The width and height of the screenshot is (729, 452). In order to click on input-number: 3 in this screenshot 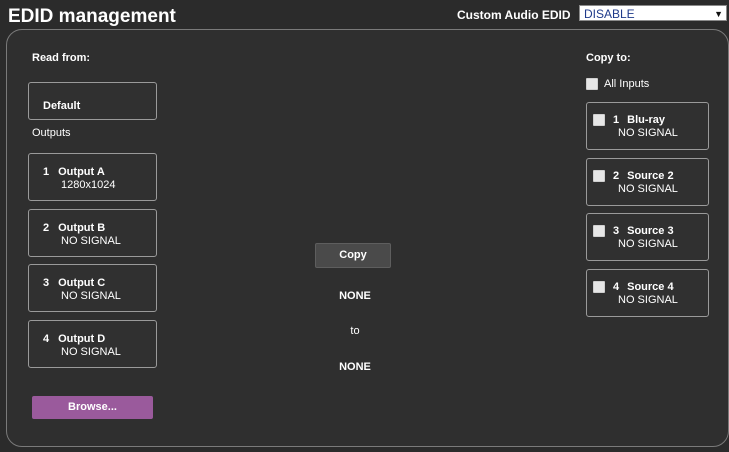, I will do `click(616, 231)`.